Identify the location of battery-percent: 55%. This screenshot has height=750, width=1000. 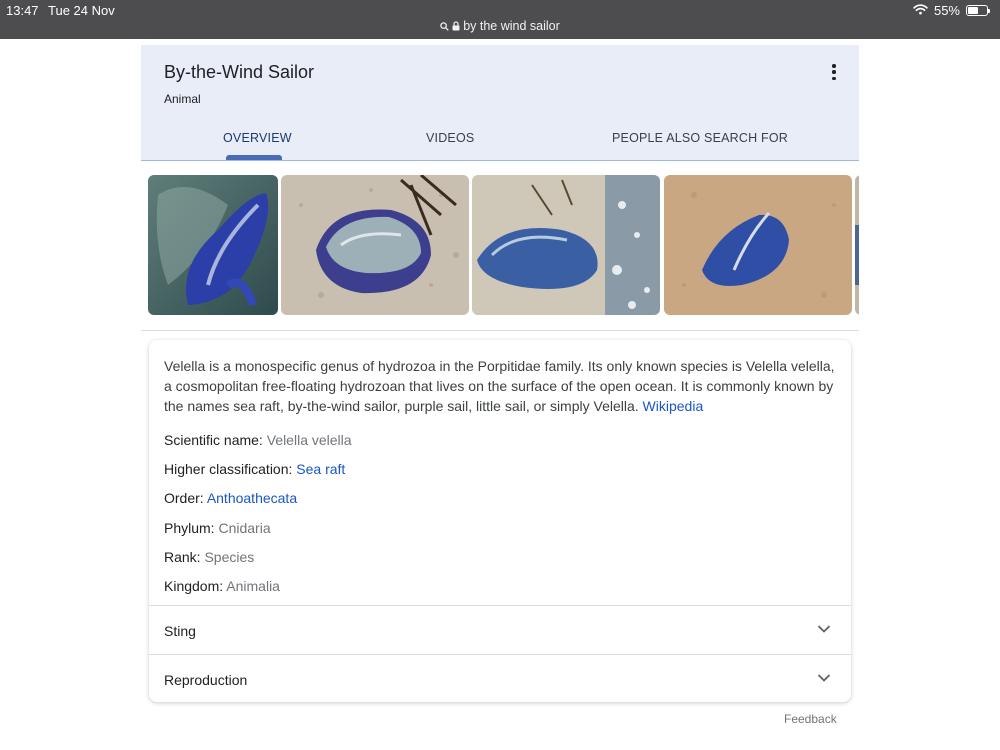
(946, 10).